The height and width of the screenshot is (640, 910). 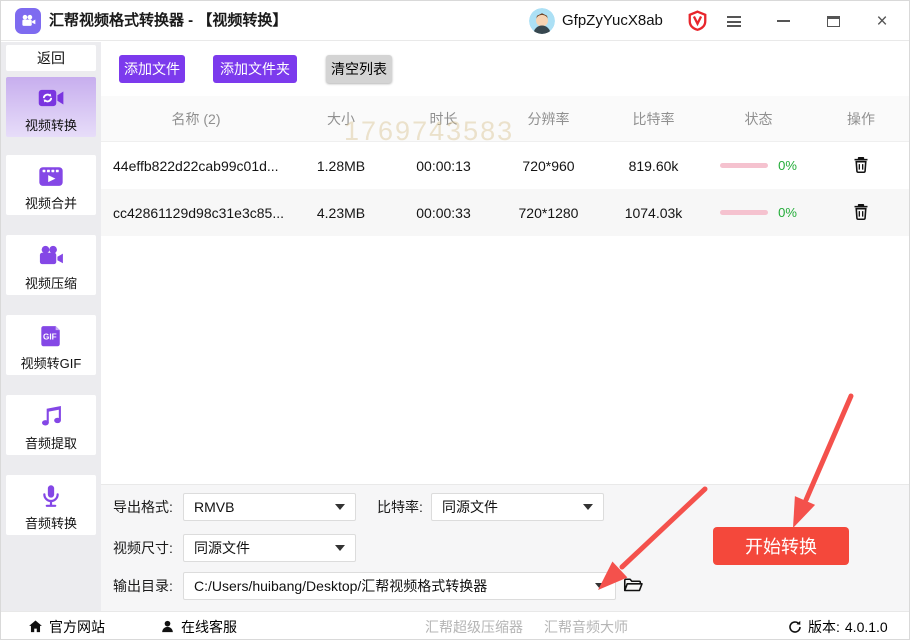 I want to click on official-site-link: 官方网站, so click(x=66, y=625).